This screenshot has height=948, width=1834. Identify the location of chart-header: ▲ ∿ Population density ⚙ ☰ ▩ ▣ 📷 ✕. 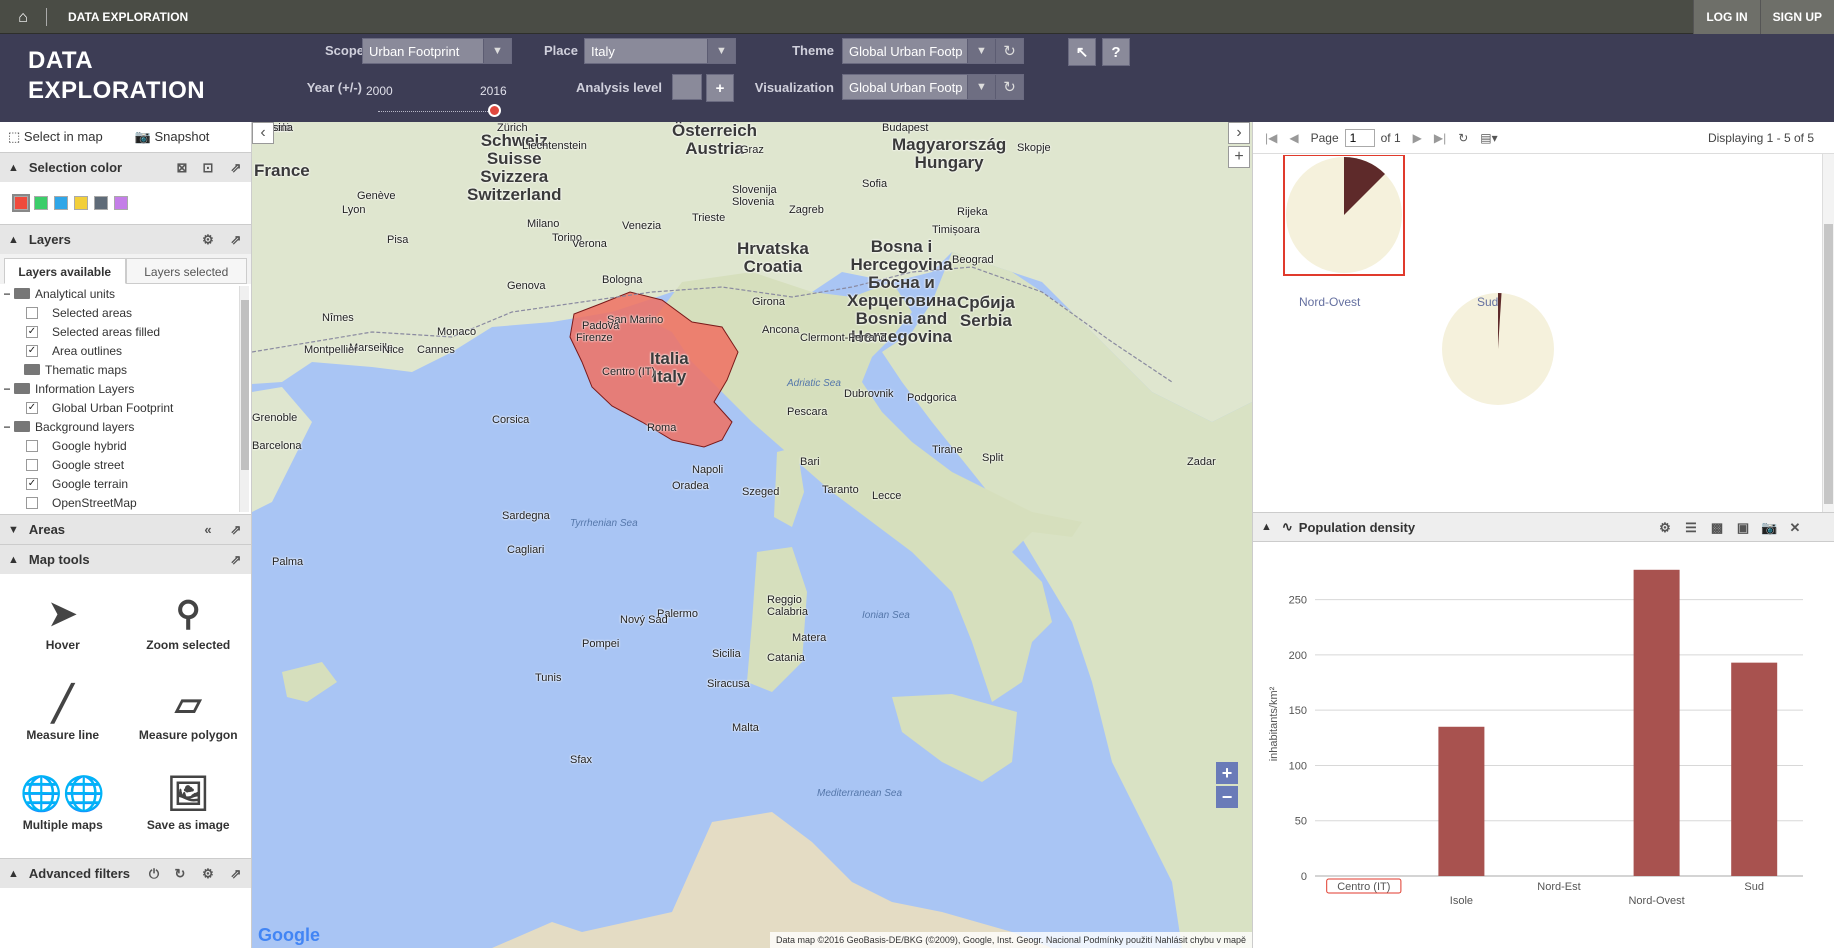
(1543, 527).